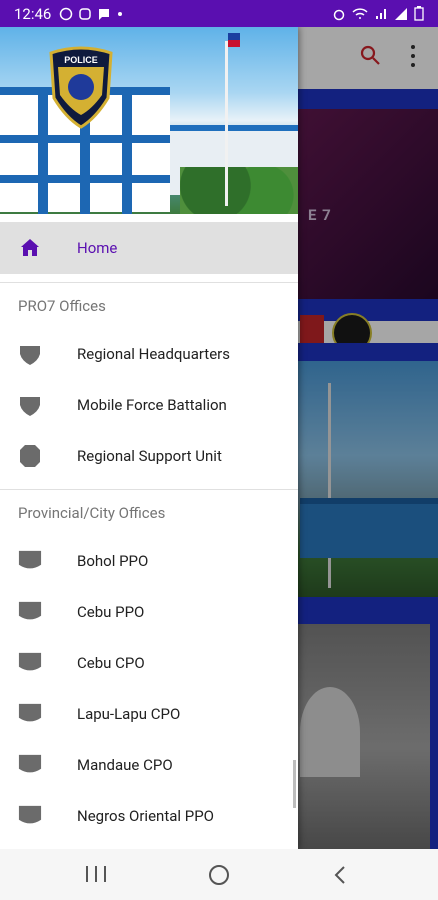 This screenshot has width=438, height=900. What do you see at coordinates (419, 13) in the screenshot?
I see `battery-icon` at bounding box center [419, 13].